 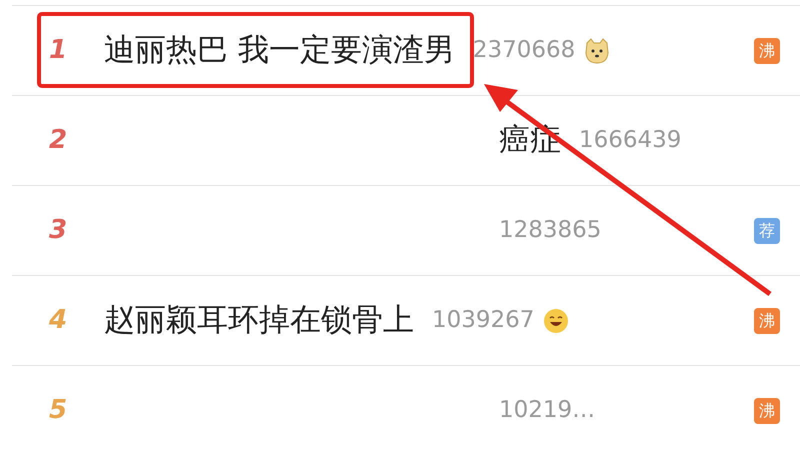 I want to click on rank-number: 5, so click(x=58, y=410).